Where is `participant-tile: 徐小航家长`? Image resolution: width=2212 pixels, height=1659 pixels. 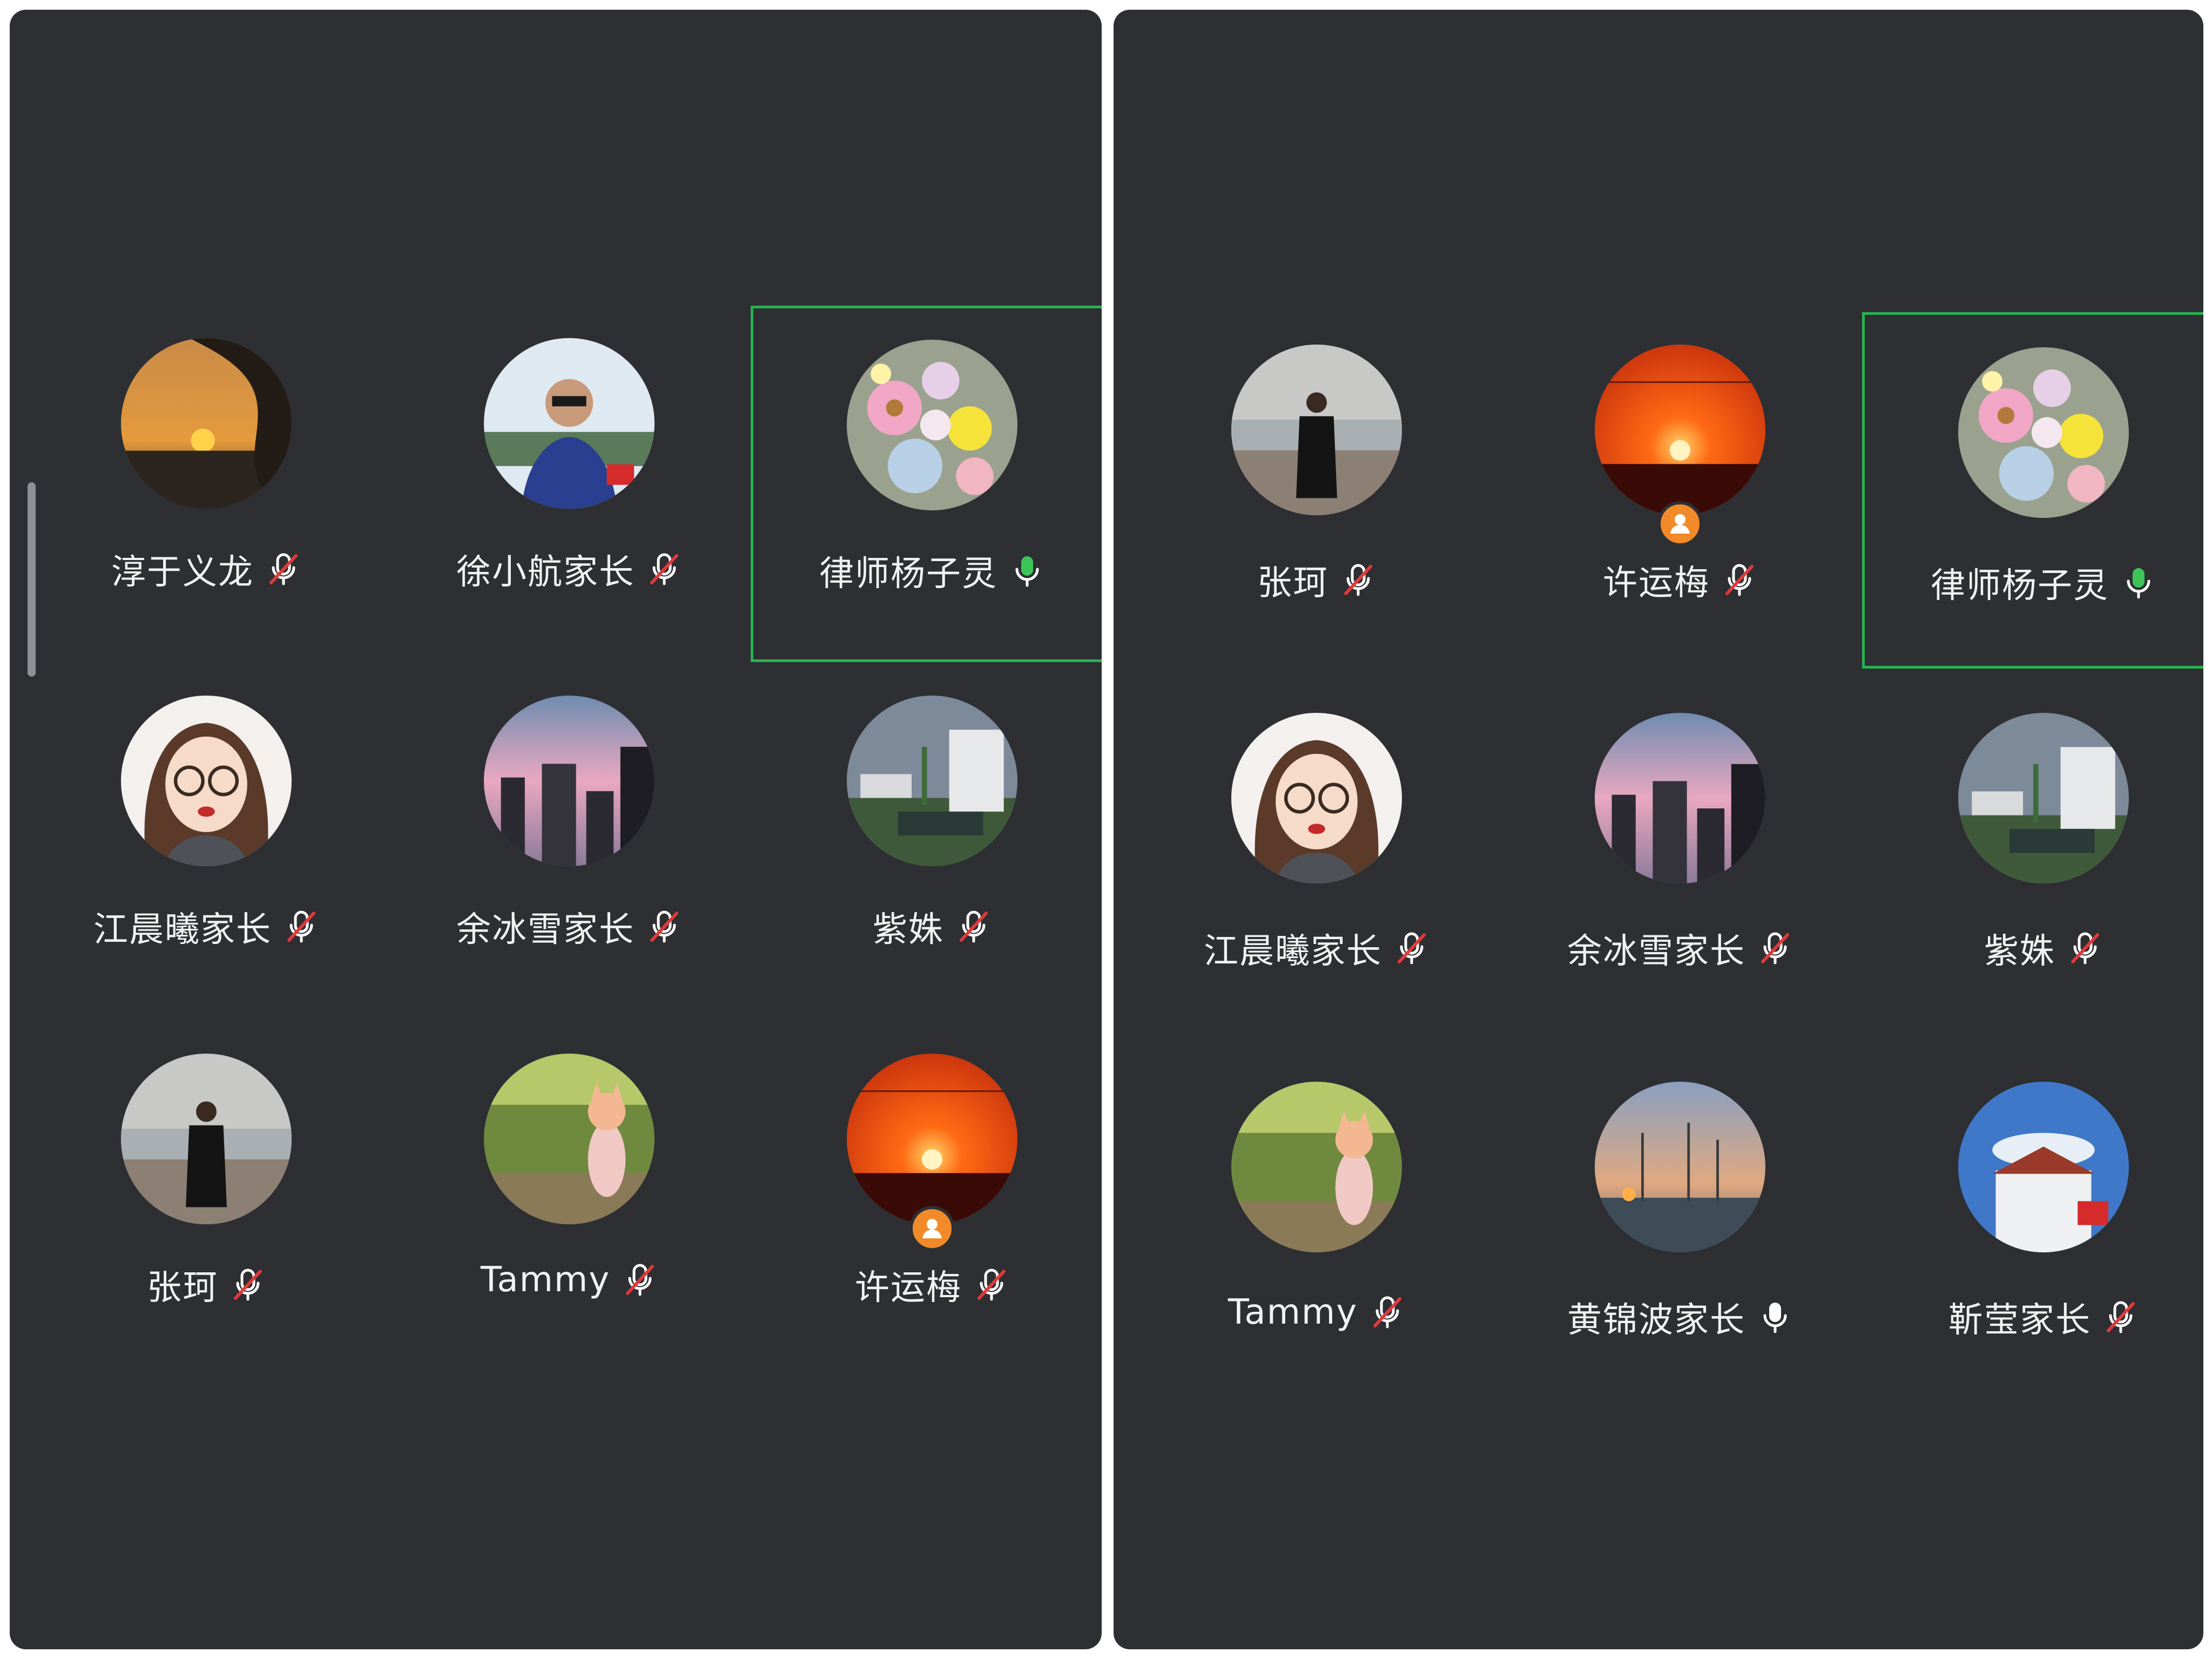
participant-tile: 徐小航家长 is located at coordinates (569, 485).